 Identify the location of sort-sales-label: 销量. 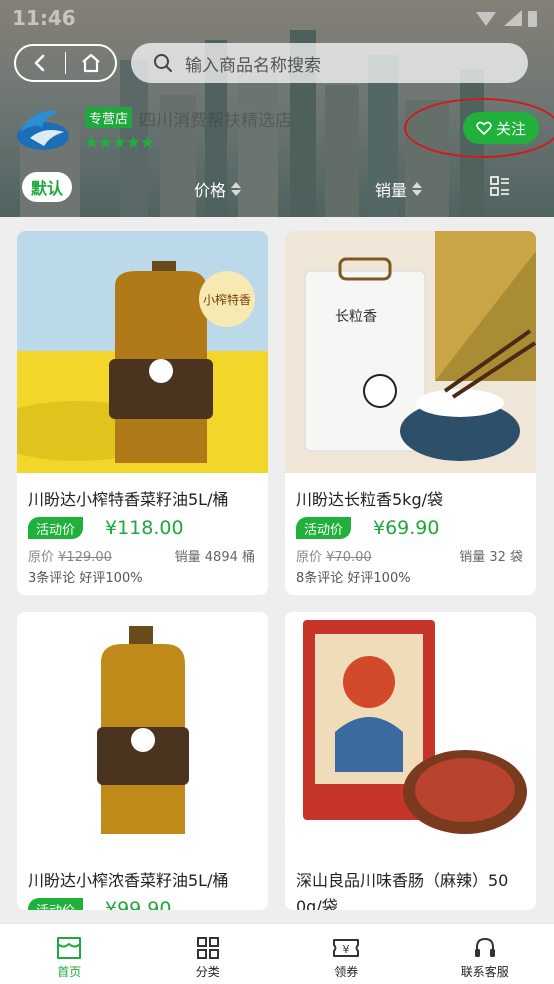
(391, 190).